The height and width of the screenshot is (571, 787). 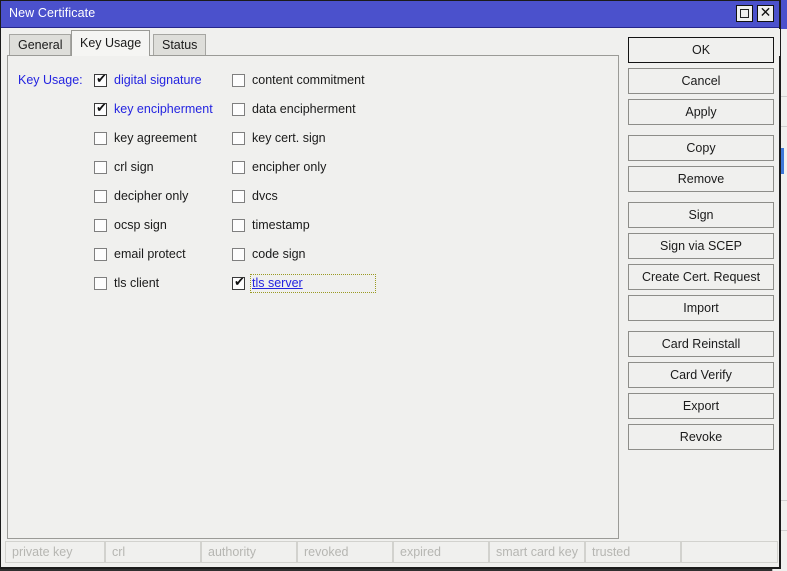 I want to click on status-cell-trusted: trusted, so click(x=633, y=552).